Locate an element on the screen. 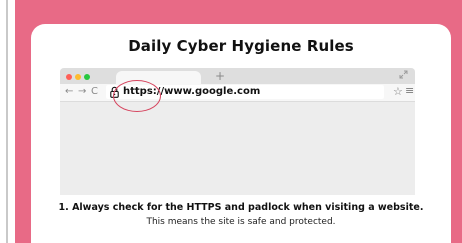  minimize-window-dot is located at coordinates (78, 77).